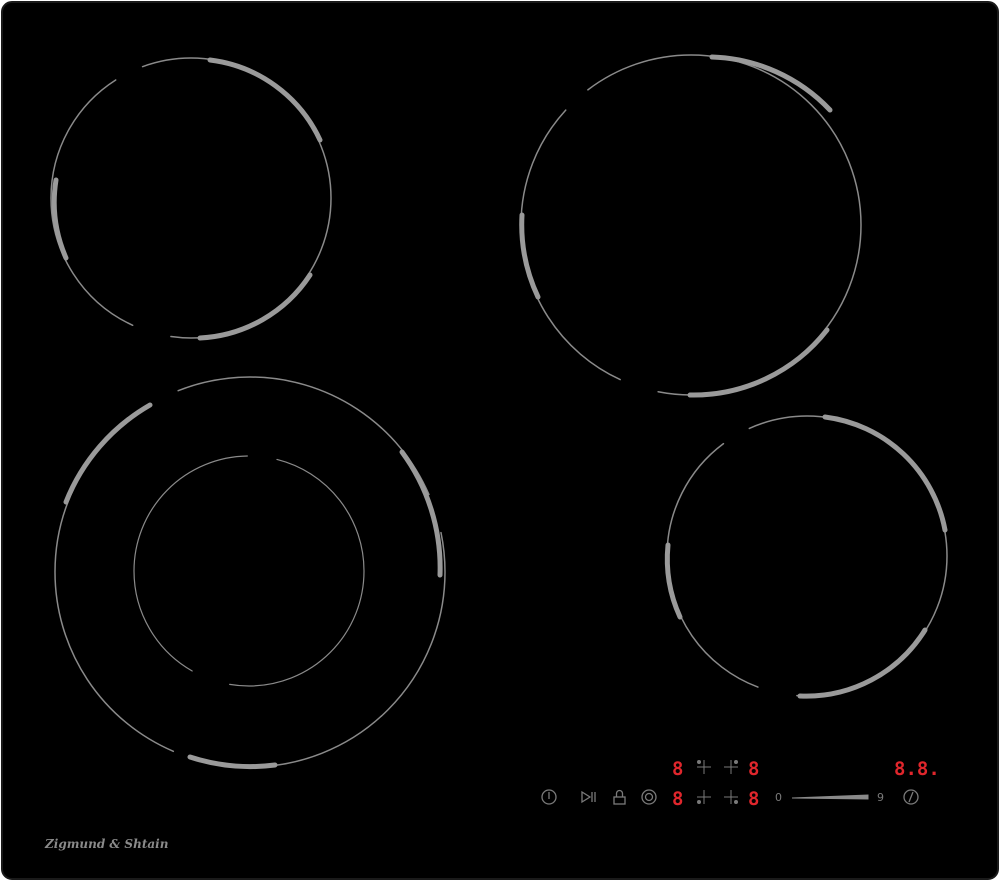  What do you see at coordinates (753, 769) in the screenshot?
I see `zone-display-top-right: 8` at bounding box center [753, 769].